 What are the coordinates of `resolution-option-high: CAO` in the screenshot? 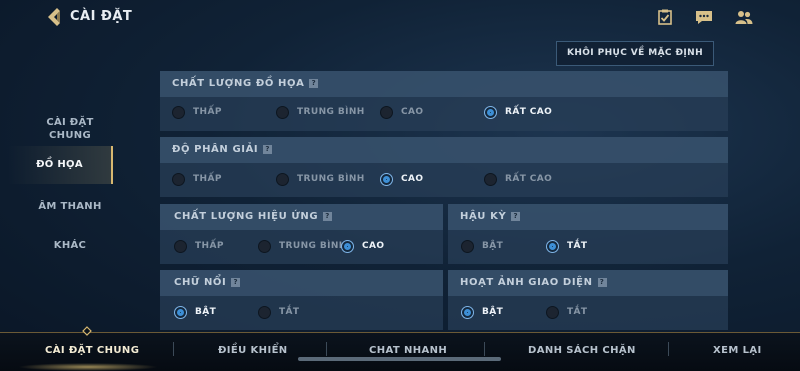 It's located at (401, 179).